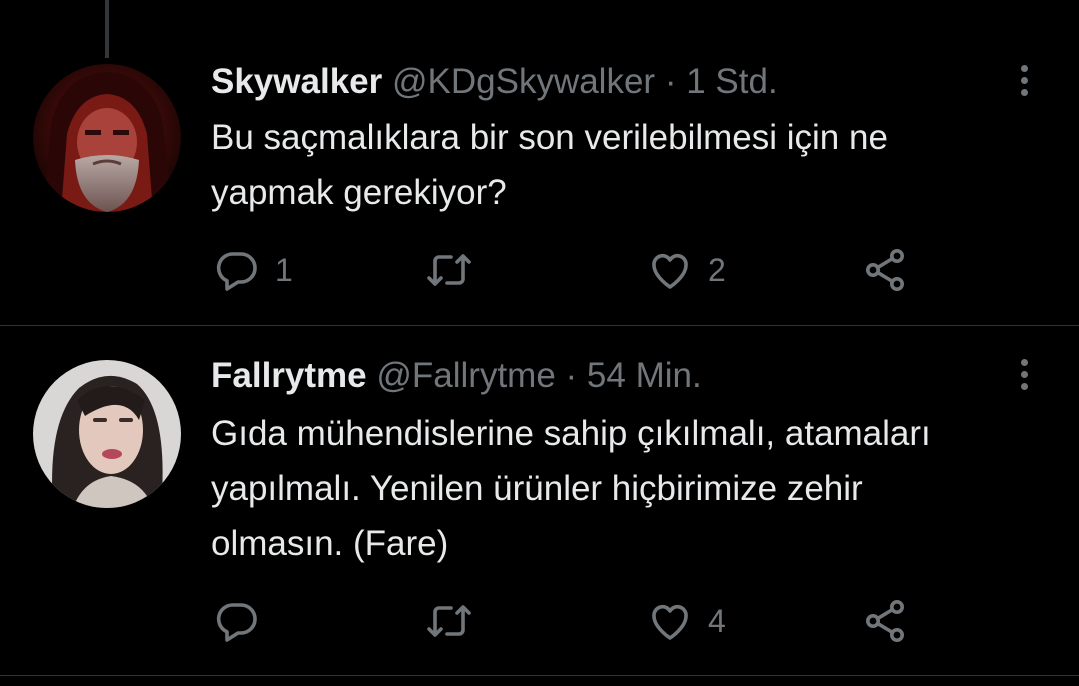  I want to click on tweet-header: Fallrytme @Fallrytme · 54 Min., so click(456, 376).